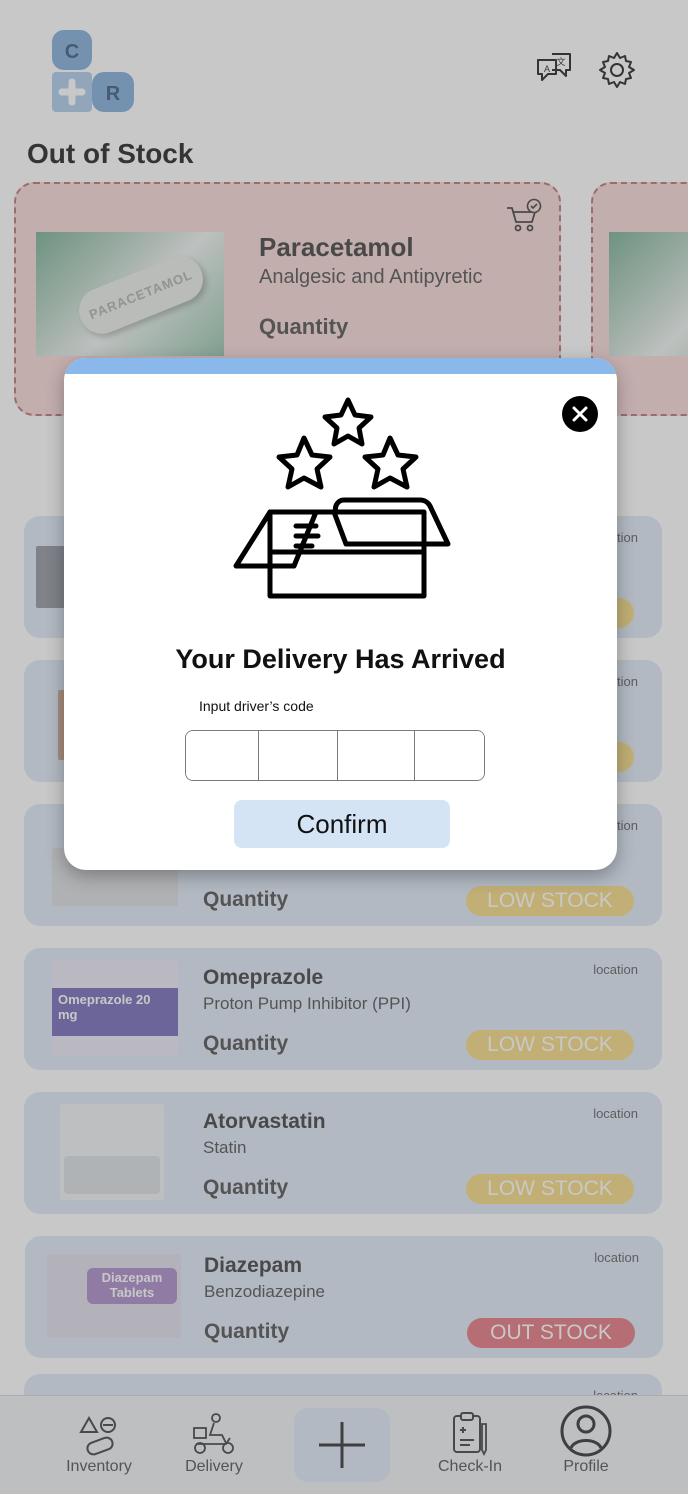  I want to click on dialog-accent-bar, so click(340, 366).